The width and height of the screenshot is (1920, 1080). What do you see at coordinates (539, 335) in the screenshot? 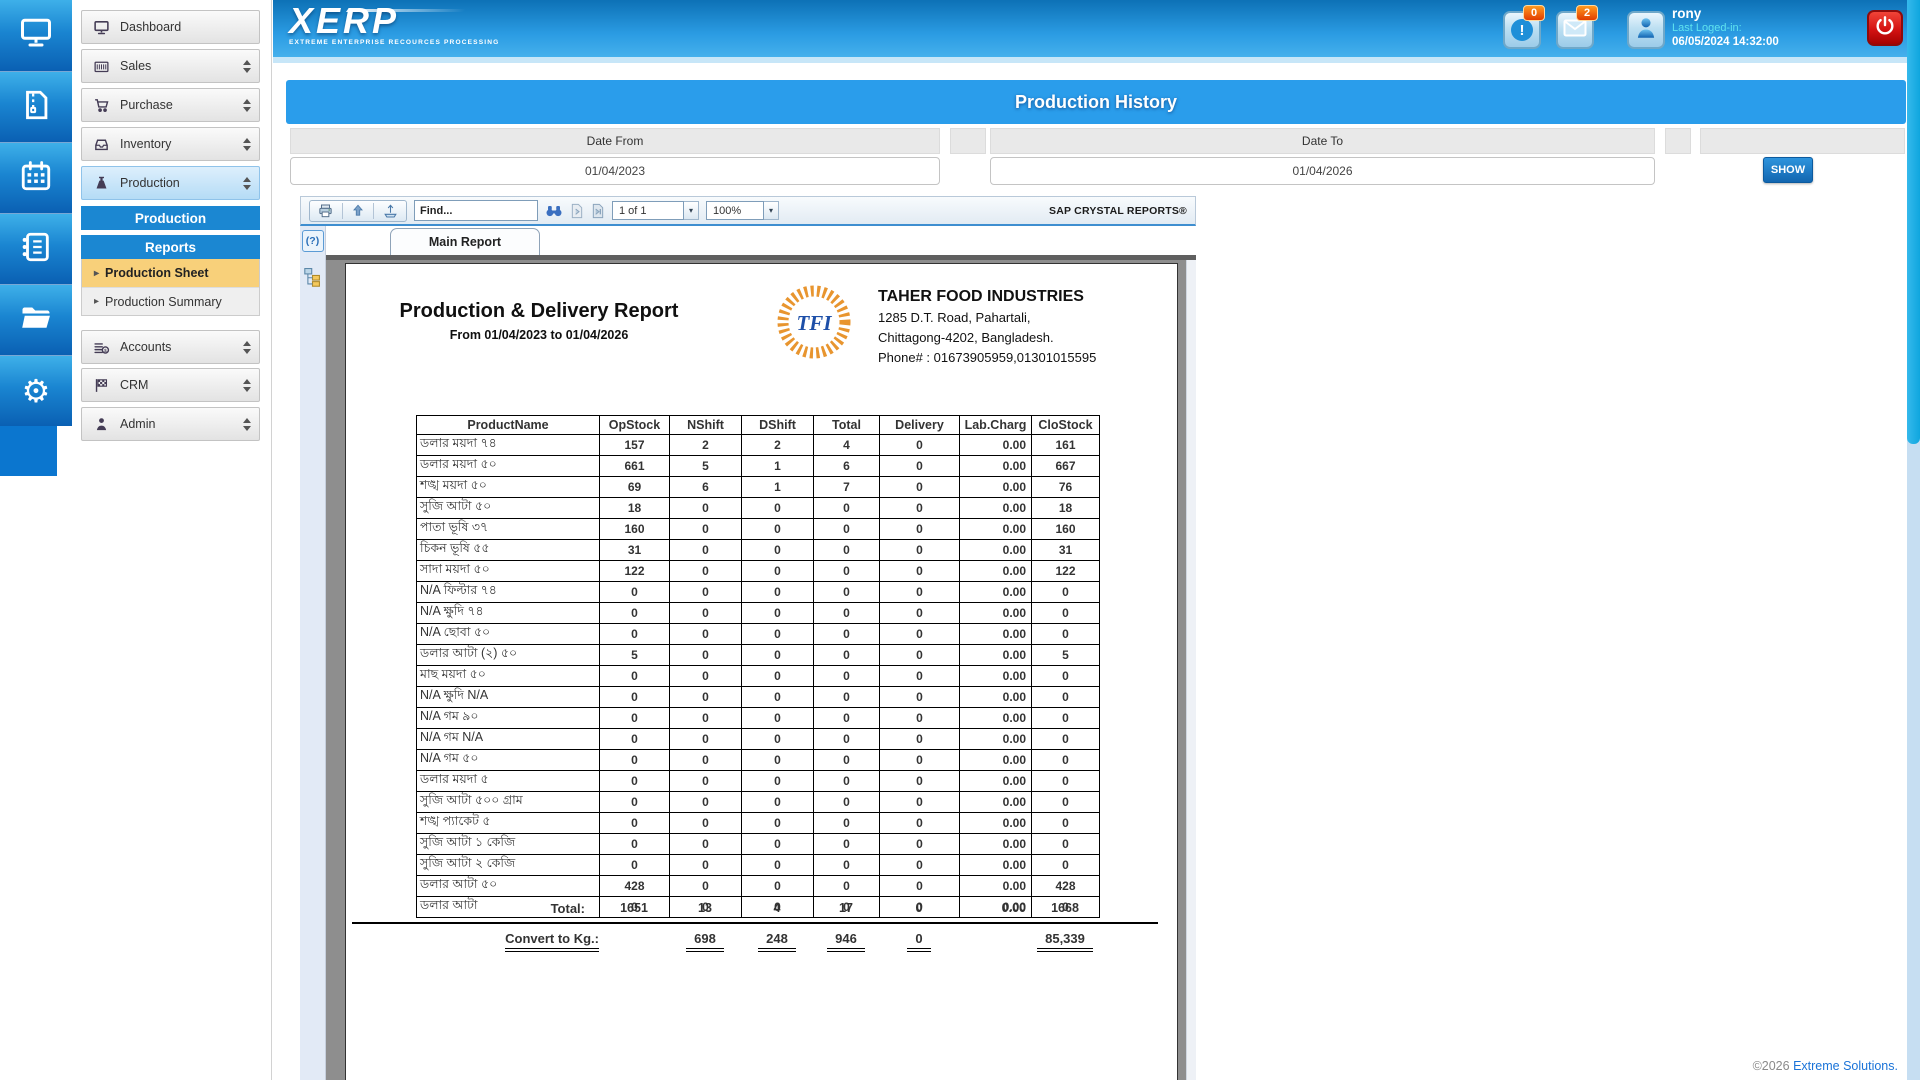
I see `report-date-range: From 01/04/2023 to 01/04/2026` at bounding box center [539, 335].